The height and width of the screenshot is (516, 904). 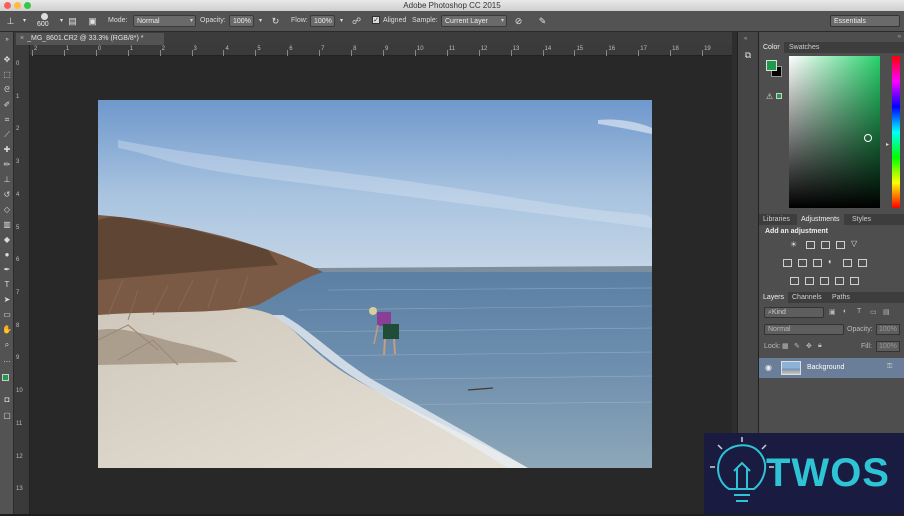 I want to click on quick-selection-tool-icon: ✐, so click(x=7, y=105).